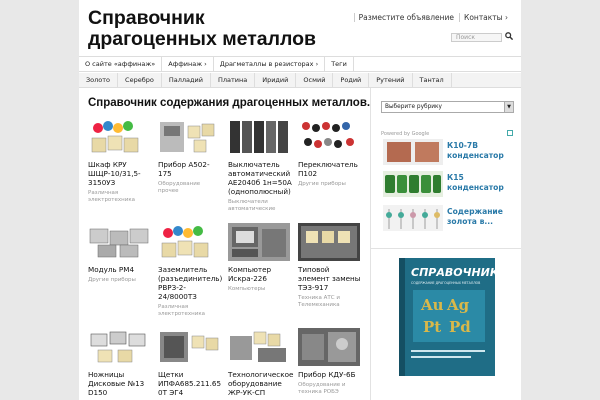  What do you see at coordinates (330, 374) in the screenshot?
I see `post-title: Прибор КДУ-6Б` at bounding box center [330, 374].